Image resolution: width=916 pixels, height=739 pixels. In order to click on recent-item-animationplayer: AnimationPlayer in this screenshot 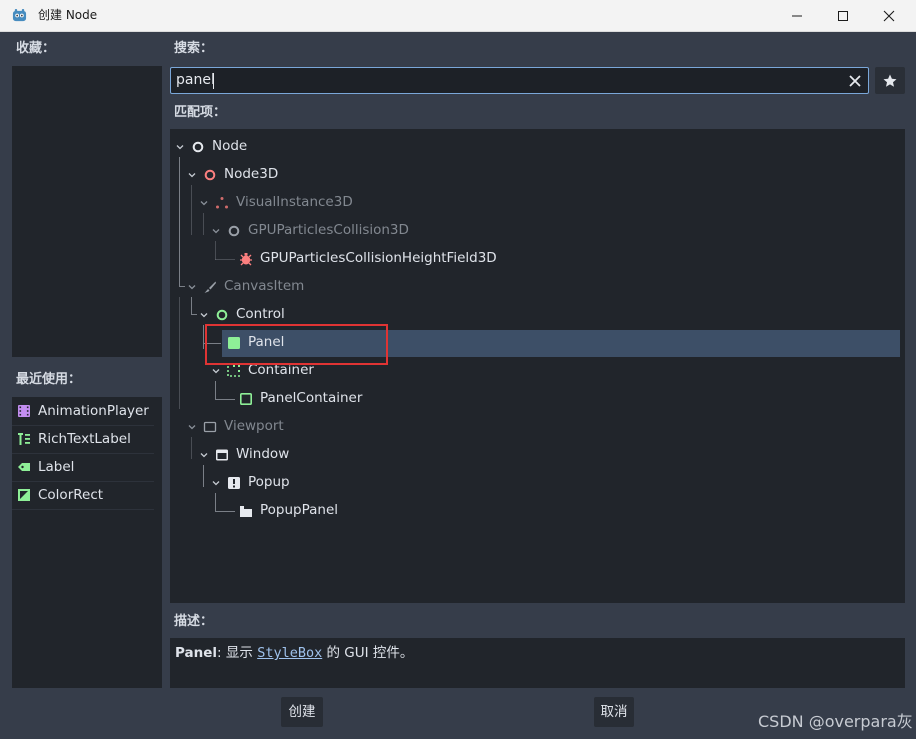, I will do `click(83, 412)`.